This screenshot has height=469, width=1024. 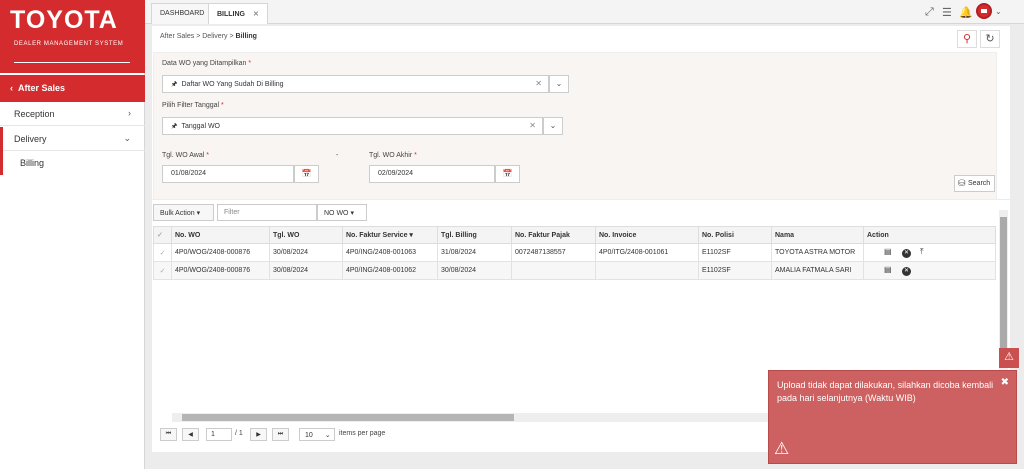 I want to click on date-filter-select: 🖈 Tanggal WO ✕, so click(x=352, y=126).